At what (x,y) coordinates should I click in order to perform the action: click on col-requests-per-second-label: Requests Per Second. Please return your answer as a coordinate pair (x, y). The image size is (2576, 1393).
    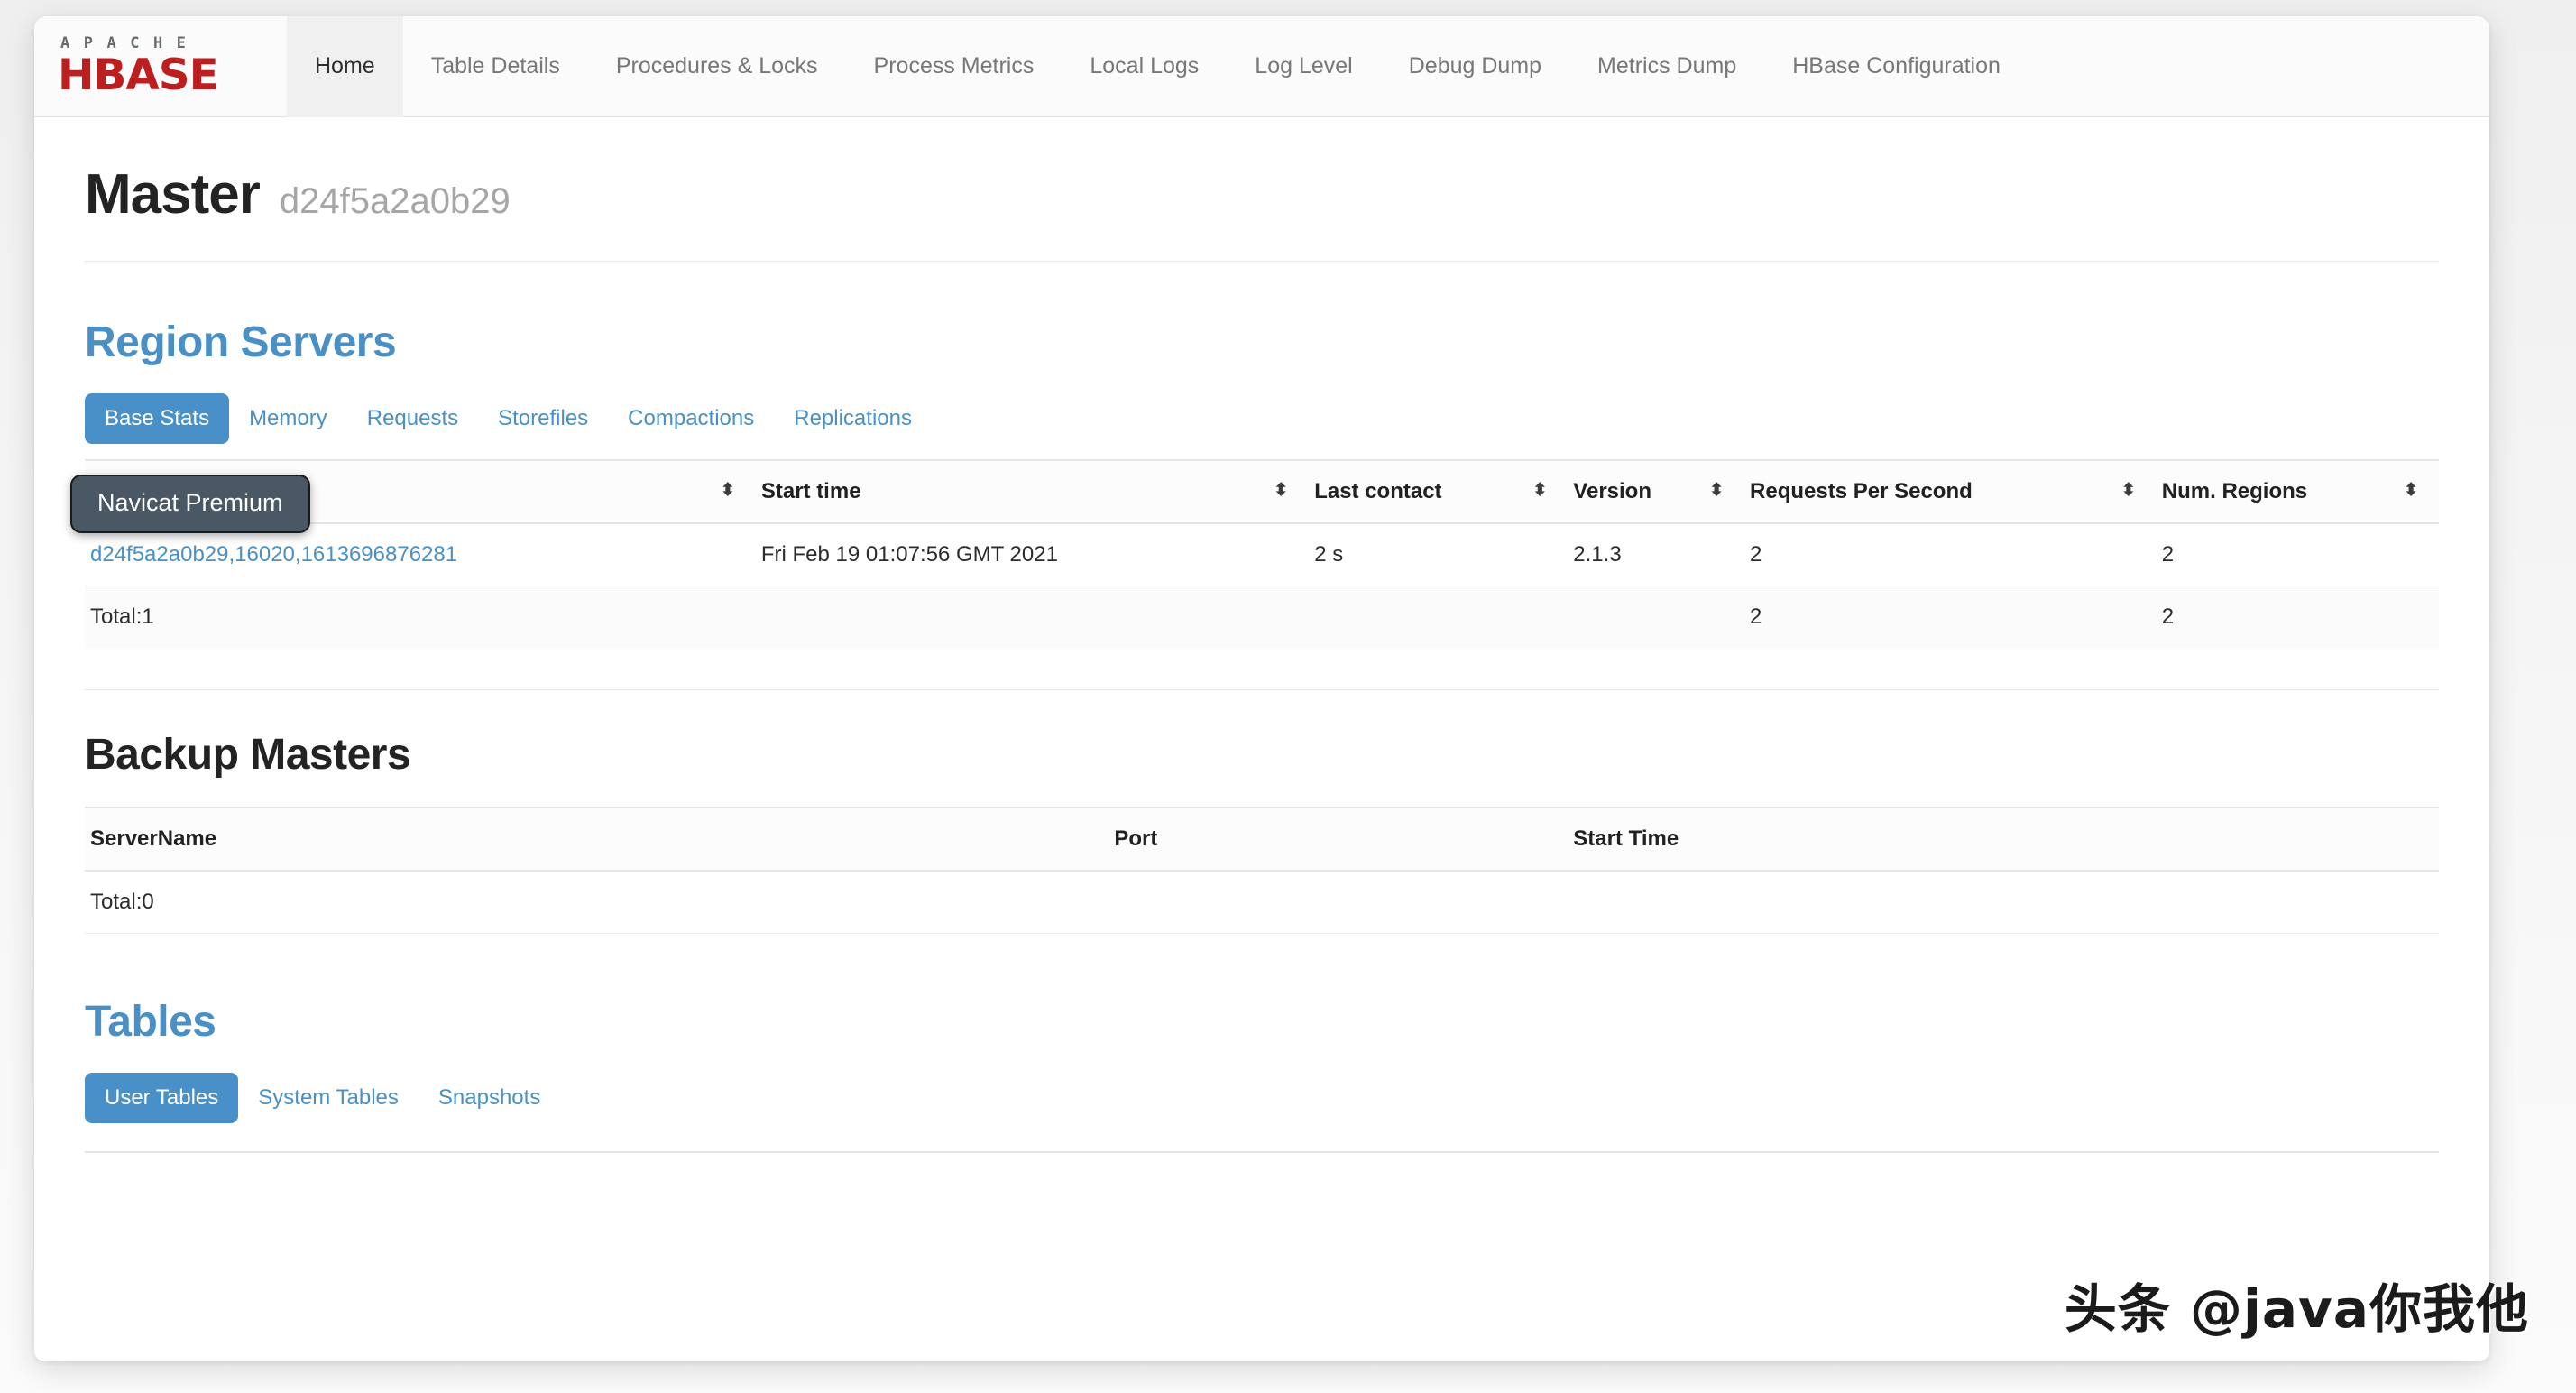
    Looking at the image, I should click on (1861, 491).